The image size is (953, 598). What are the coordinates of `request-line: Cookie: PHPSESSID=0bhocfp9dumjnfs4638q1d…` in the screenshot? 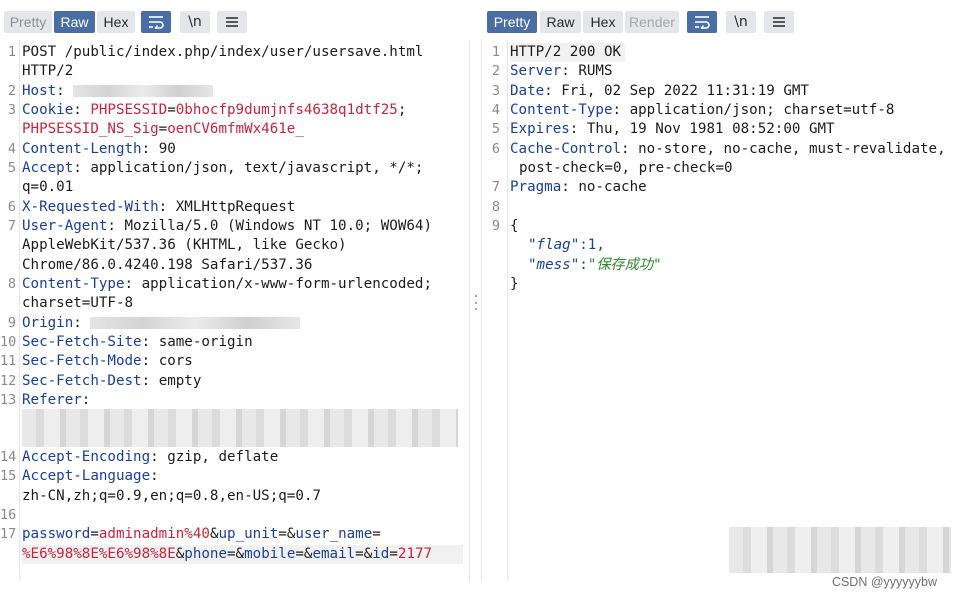 It's located at (214, 110).